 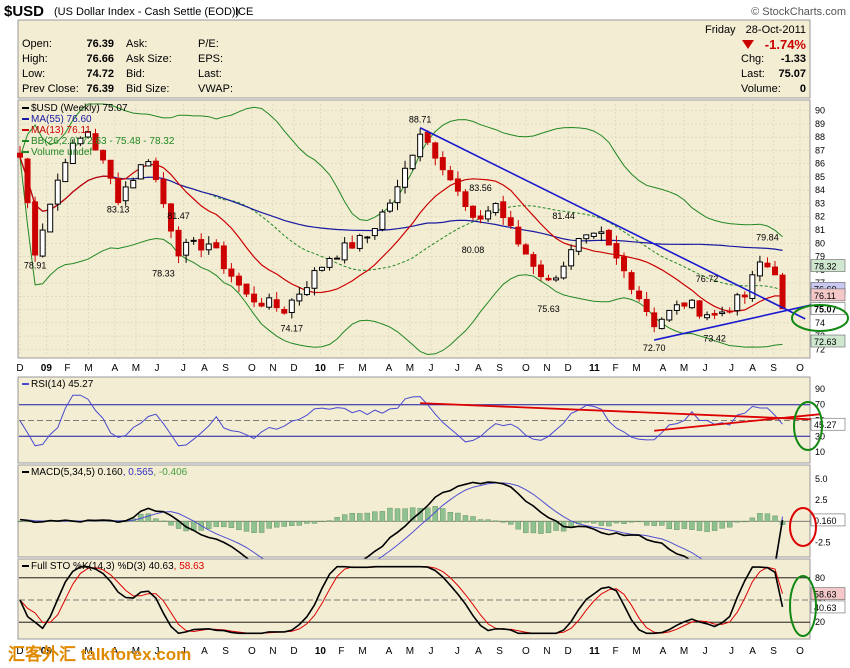 I want to click on macd-tick-label: 2.5, so click(x=821, y=500).